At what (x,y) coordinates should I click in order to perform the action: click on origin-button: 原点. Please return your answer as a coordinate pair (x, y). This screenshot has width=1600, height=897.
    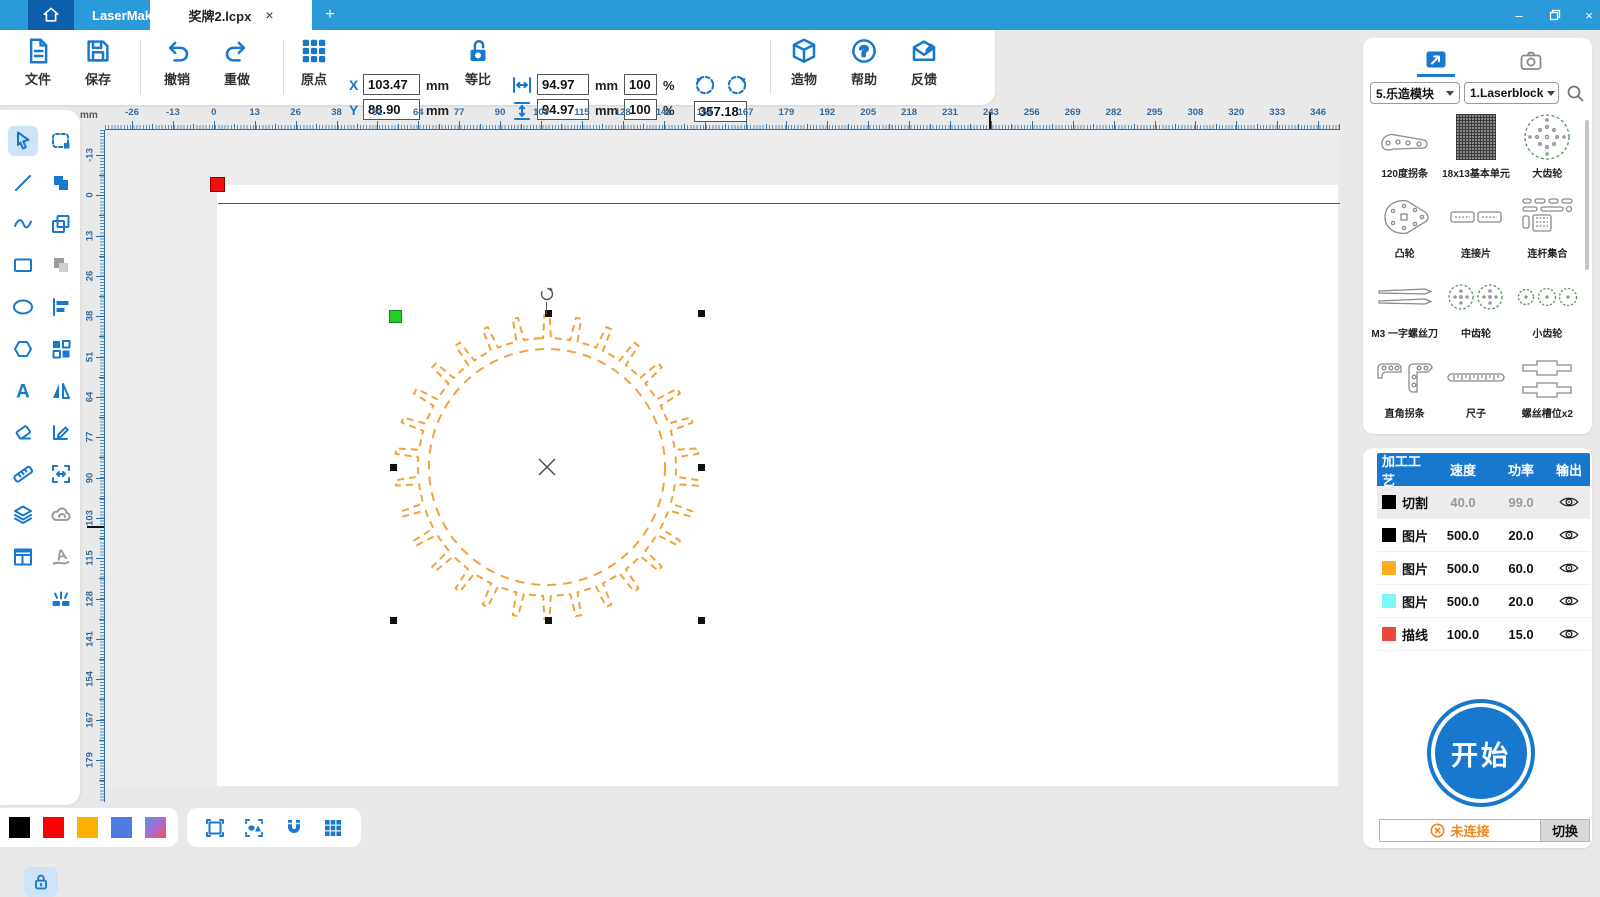
    Looking at the image, I should click on (314, 68).